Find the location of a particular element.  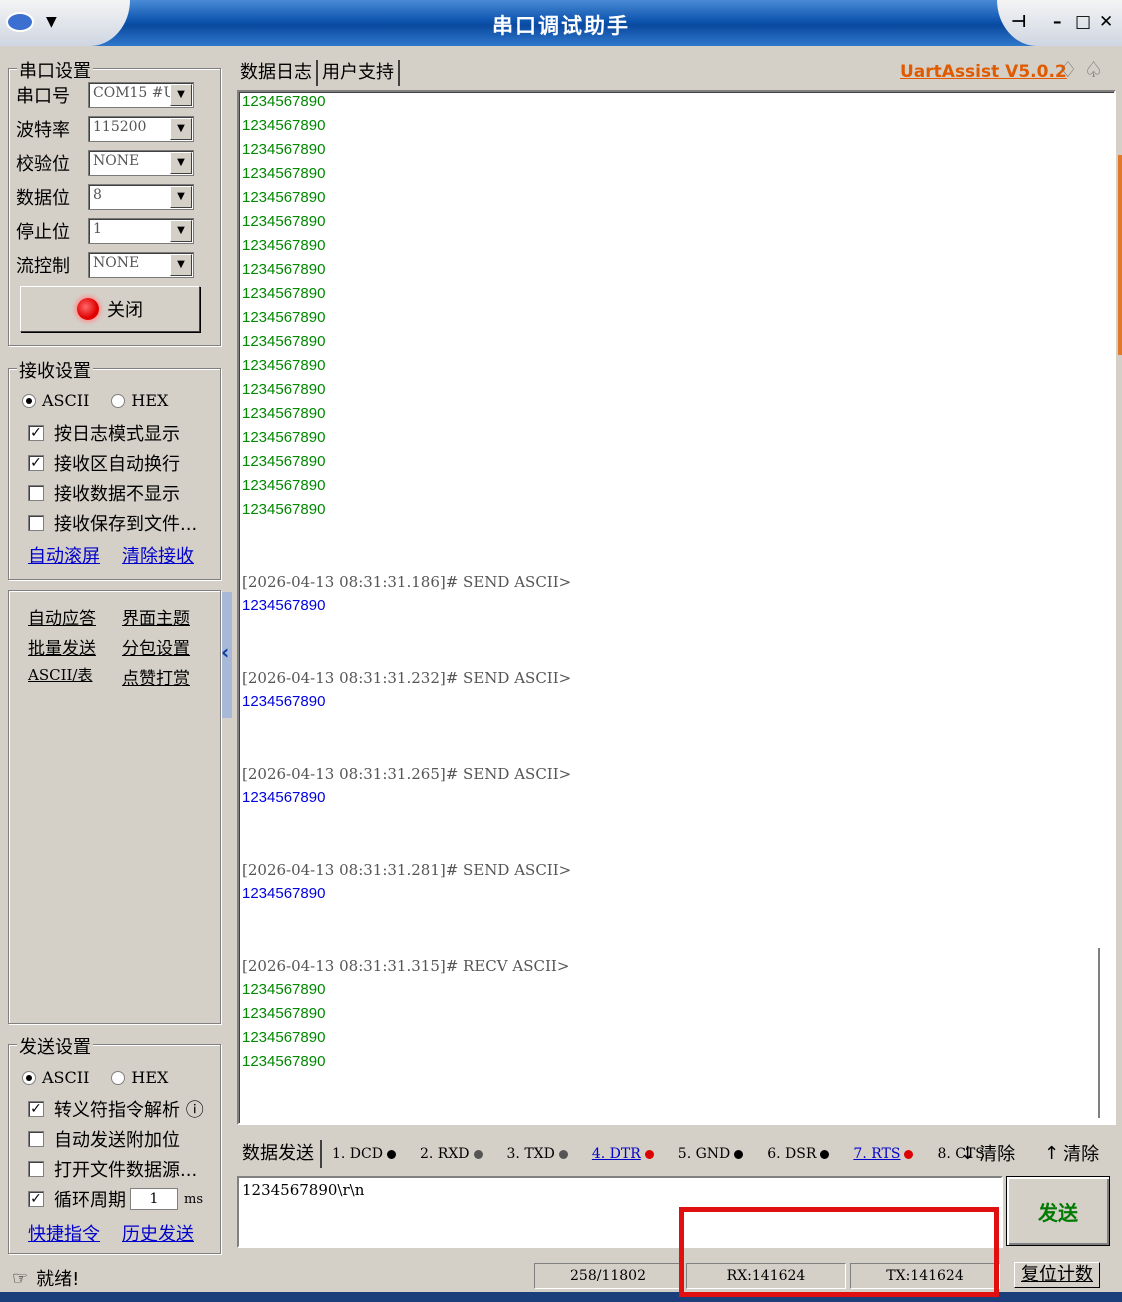

window-edge is located at coordinates (1120, 255).